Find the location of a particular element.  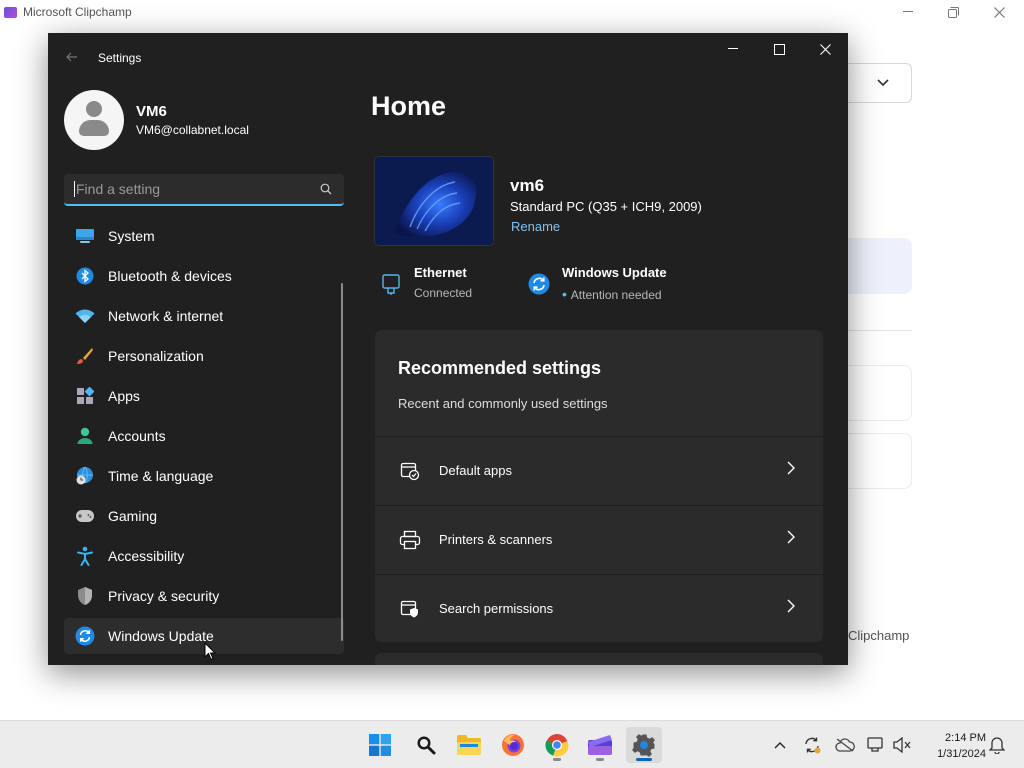

sidebar-item-gaming: Gaming is located at coordinates (204, 516).